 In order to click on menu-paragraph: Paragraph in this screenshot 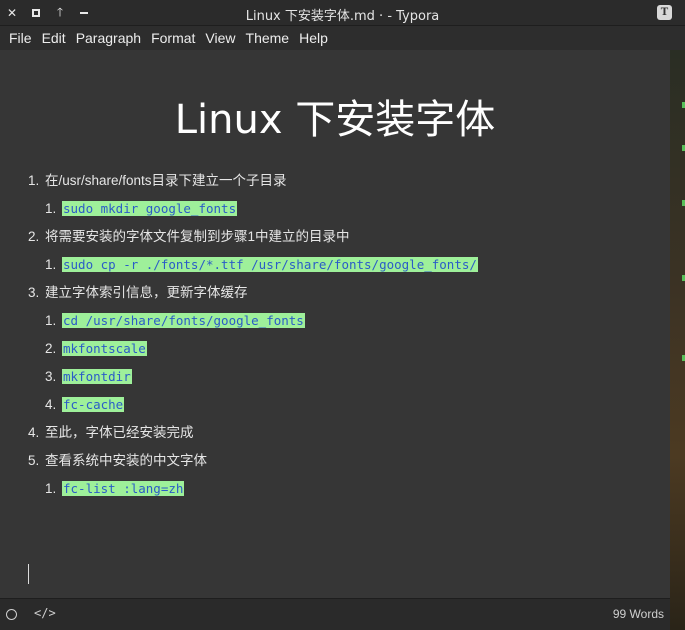, I will do `click(108, 38)`.